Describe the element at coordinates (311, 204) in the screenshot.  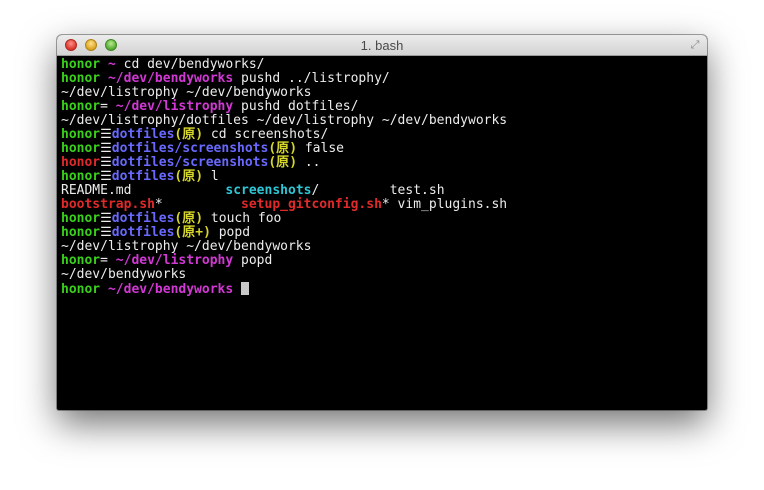
I see `terminal-text: setup_gitconfig.sh` at that location.